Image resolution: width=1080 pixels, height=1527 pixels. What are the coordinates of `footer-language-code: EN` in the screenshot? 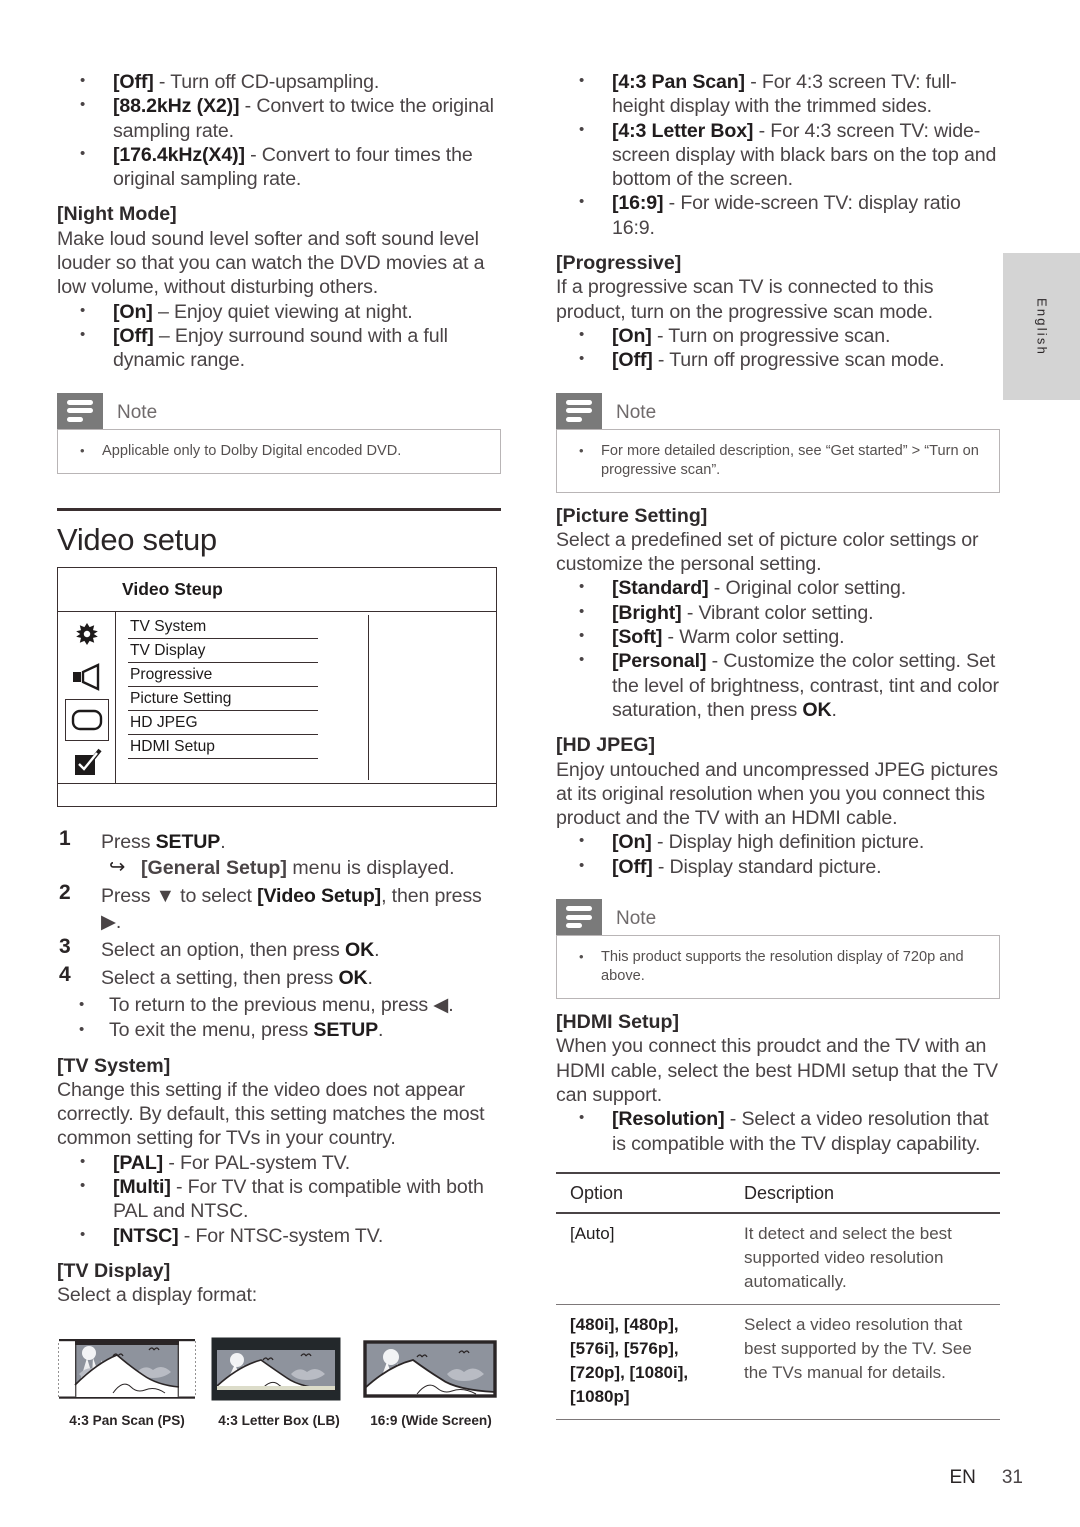 It's located at (962, 1477).